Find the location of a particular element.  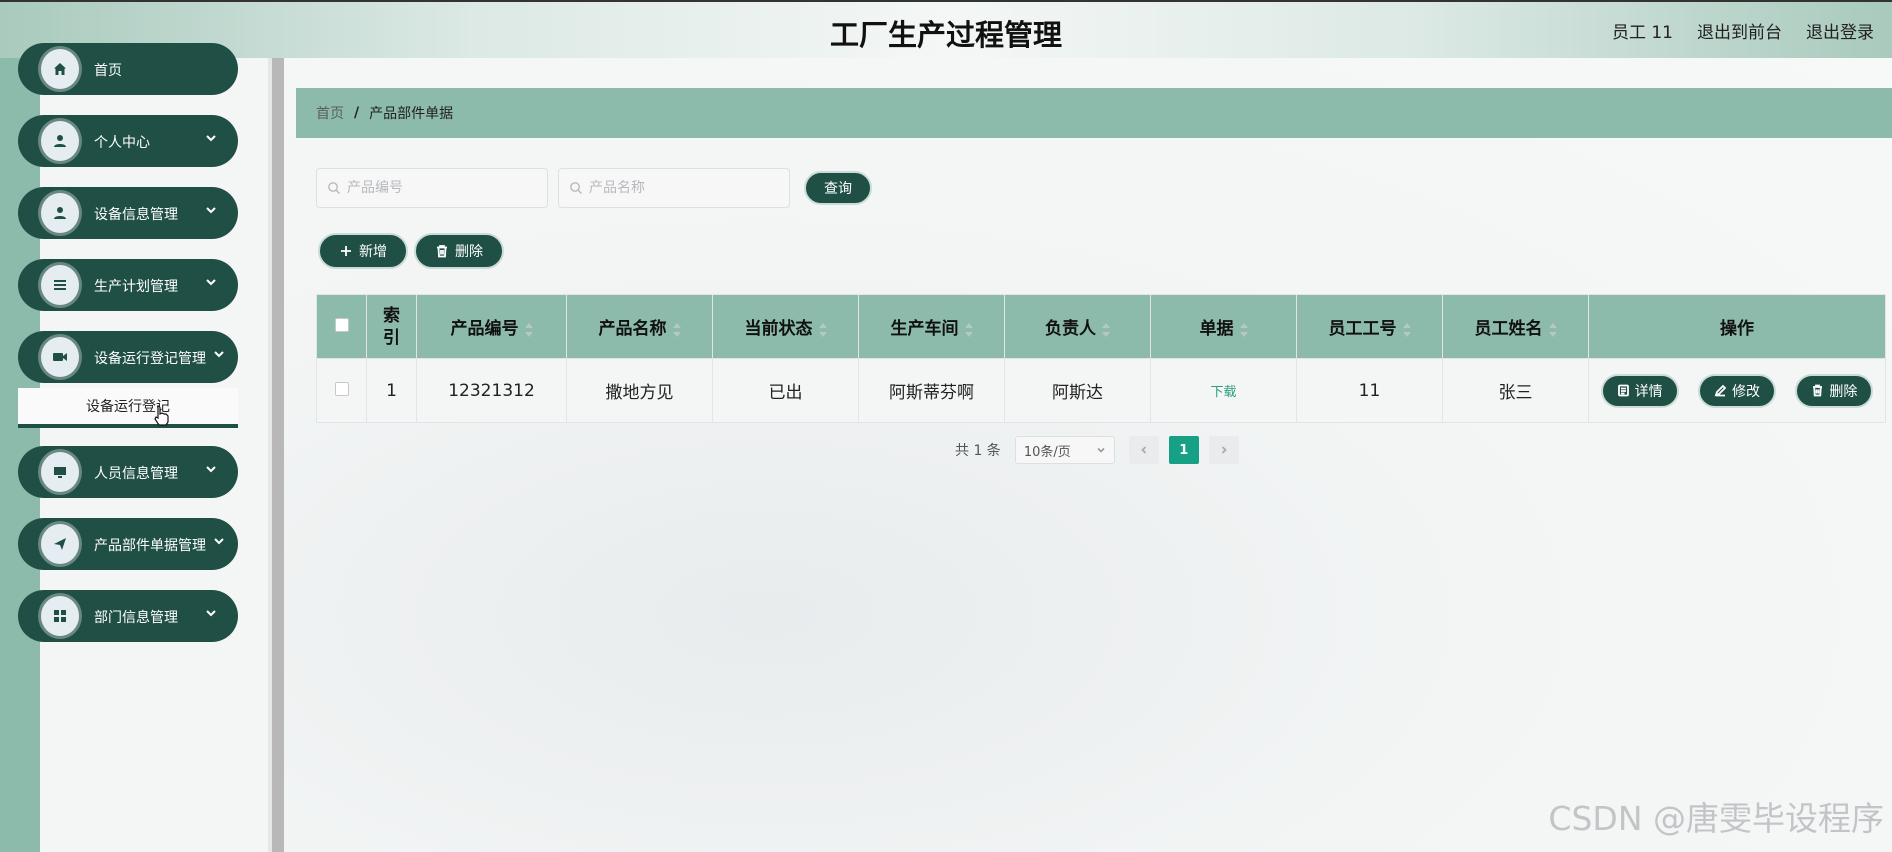

chevron-left-icon is located at coordinates (1143, 450).